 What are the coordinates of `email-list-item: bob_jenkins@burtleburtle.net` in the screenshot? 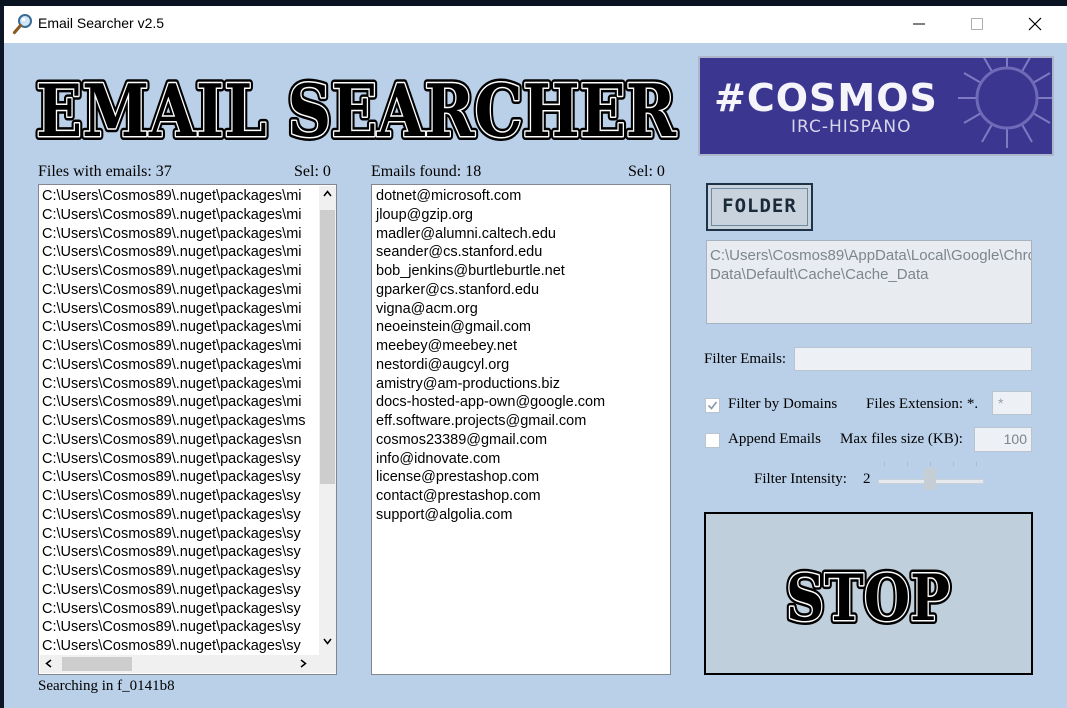 It's located at (490, 271).